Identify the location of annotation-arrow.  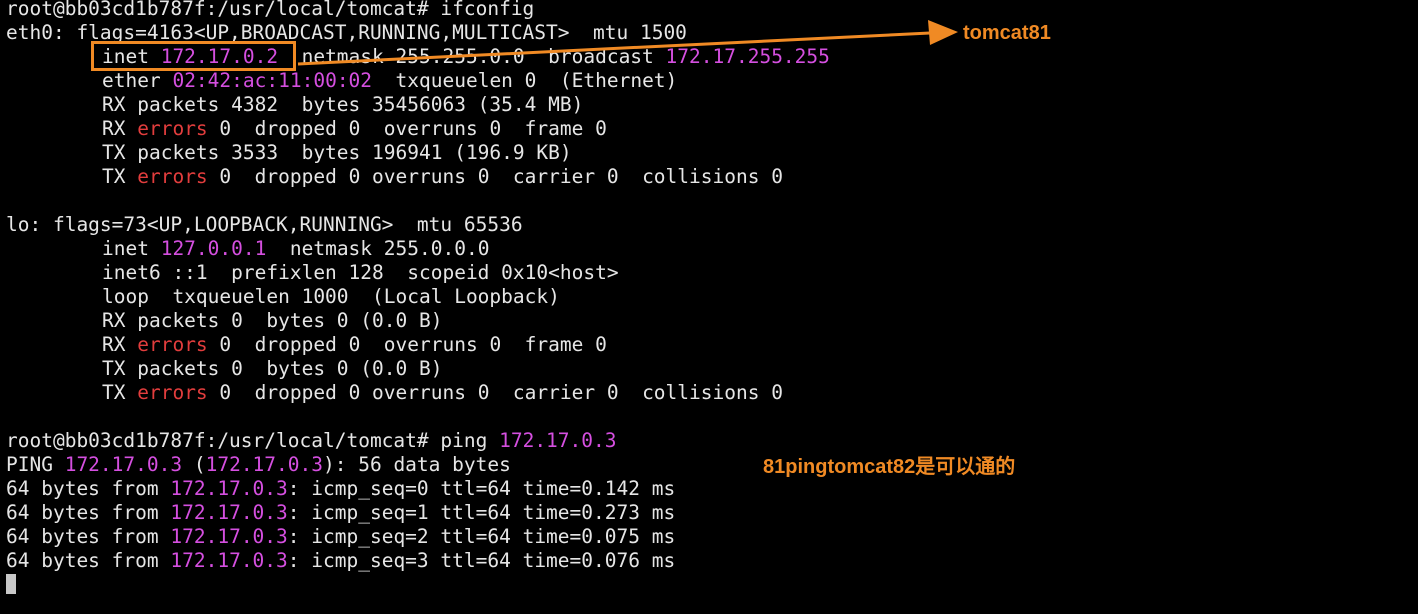
(627, 43).